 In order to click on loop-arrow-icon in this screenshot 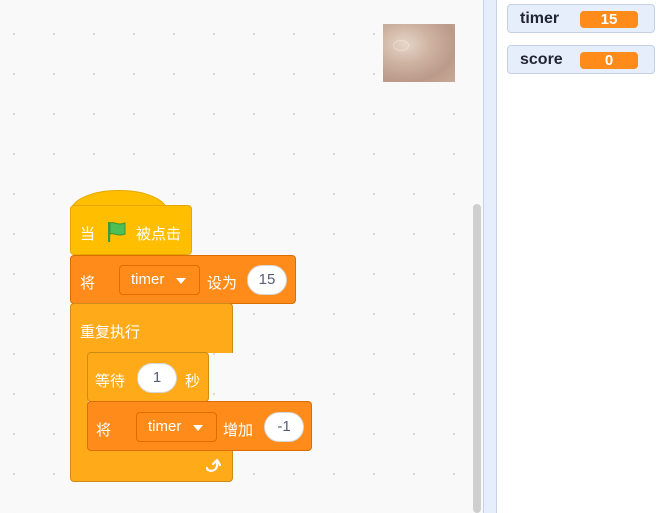, I will do `click(213, 465)`.